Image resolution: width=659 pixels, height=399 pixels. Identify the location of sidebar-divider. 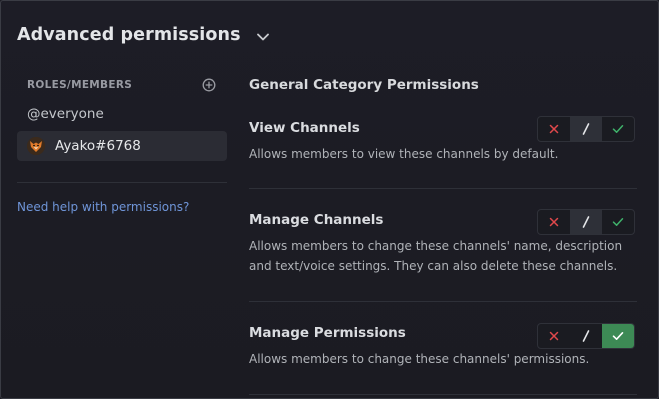
(122, 182).